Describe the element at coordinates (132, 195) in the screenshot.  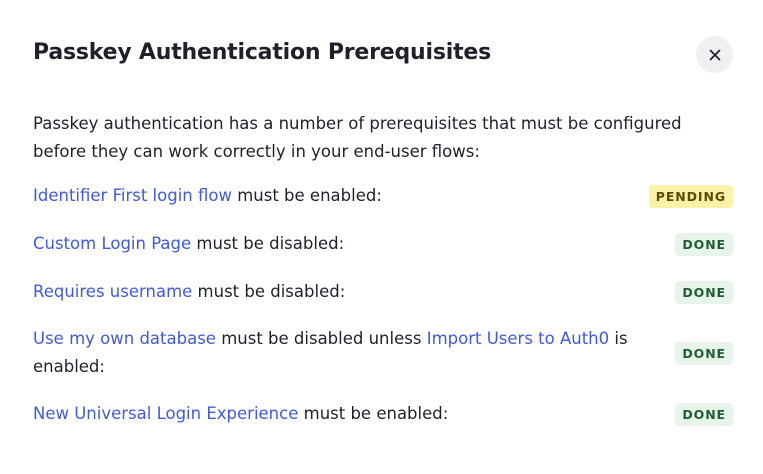
I see `identifier-first-link: Identifier First login flow` at that location.